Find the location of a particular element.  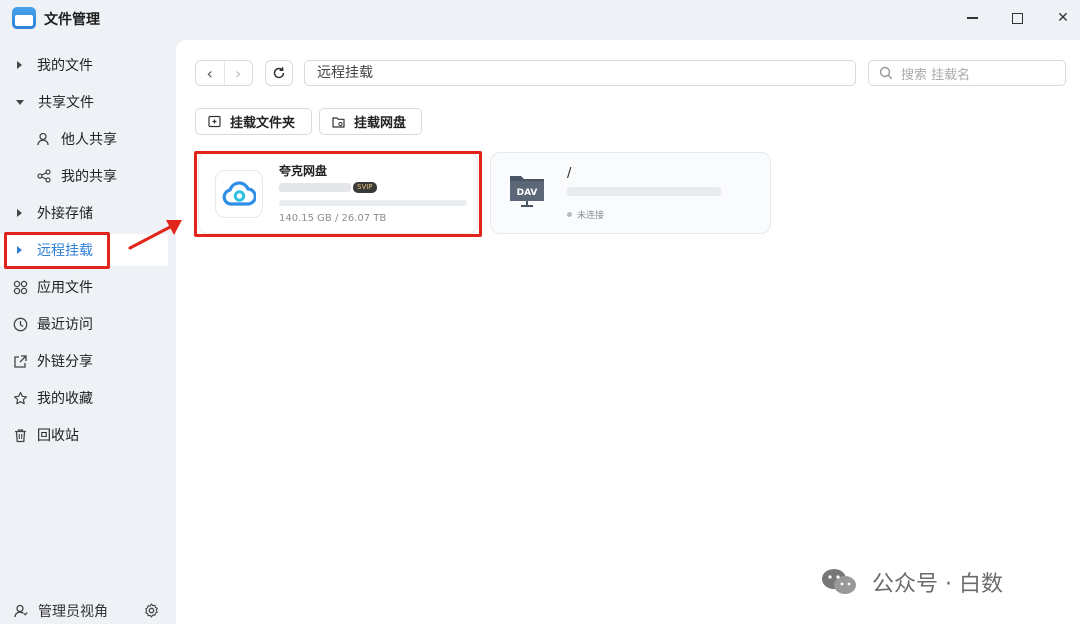

watermark: 公众号 · 白数 is located at coordinates (911, 582).